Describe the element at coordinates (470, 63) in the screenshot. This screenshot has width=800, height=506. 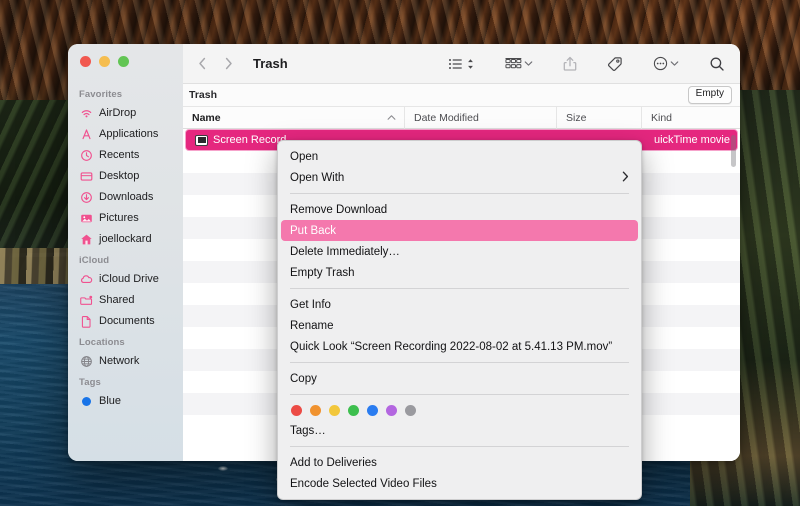
I see `sort-chevrons-icon` at that location.